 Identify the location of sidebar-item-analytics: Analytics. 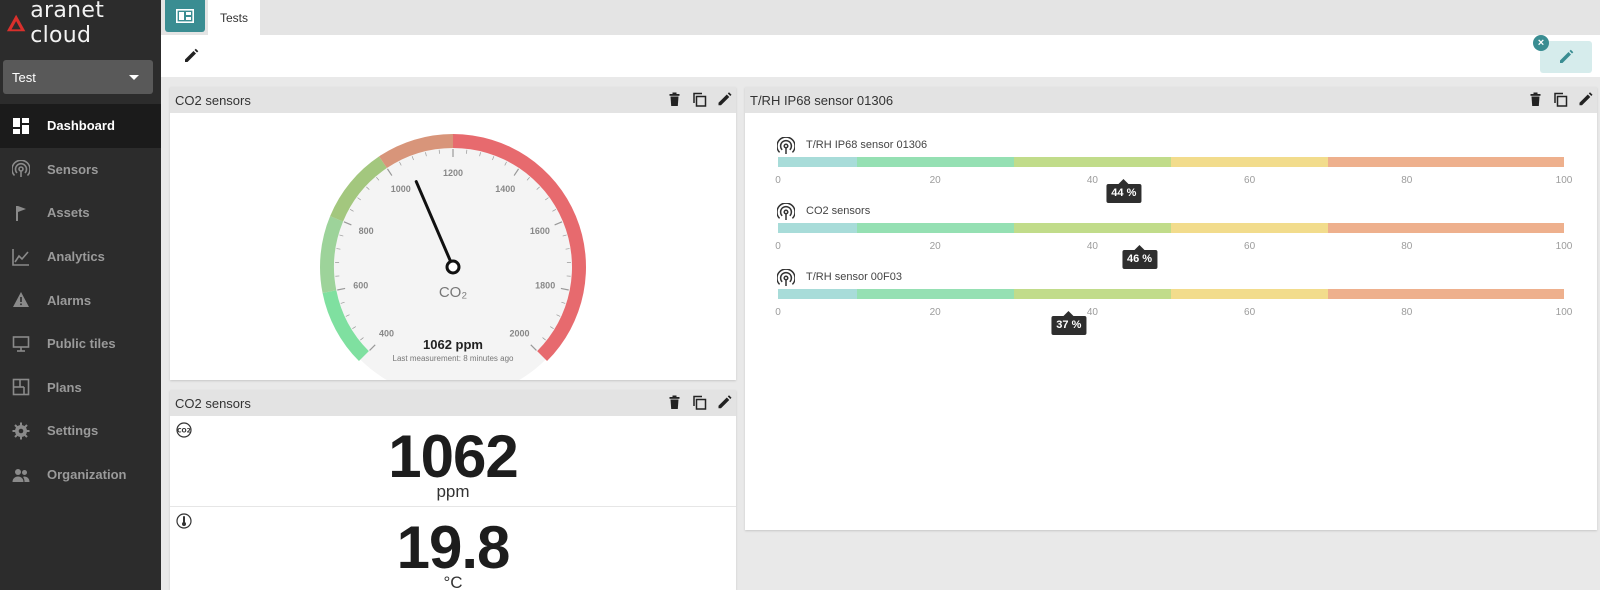
(80, 257).